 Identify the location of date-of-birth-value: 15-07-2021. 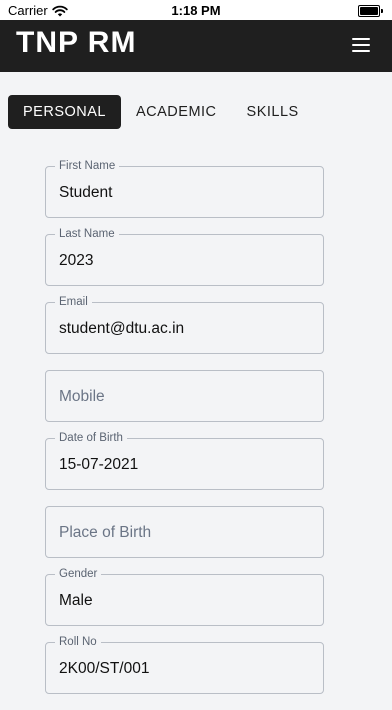
(99, 464).